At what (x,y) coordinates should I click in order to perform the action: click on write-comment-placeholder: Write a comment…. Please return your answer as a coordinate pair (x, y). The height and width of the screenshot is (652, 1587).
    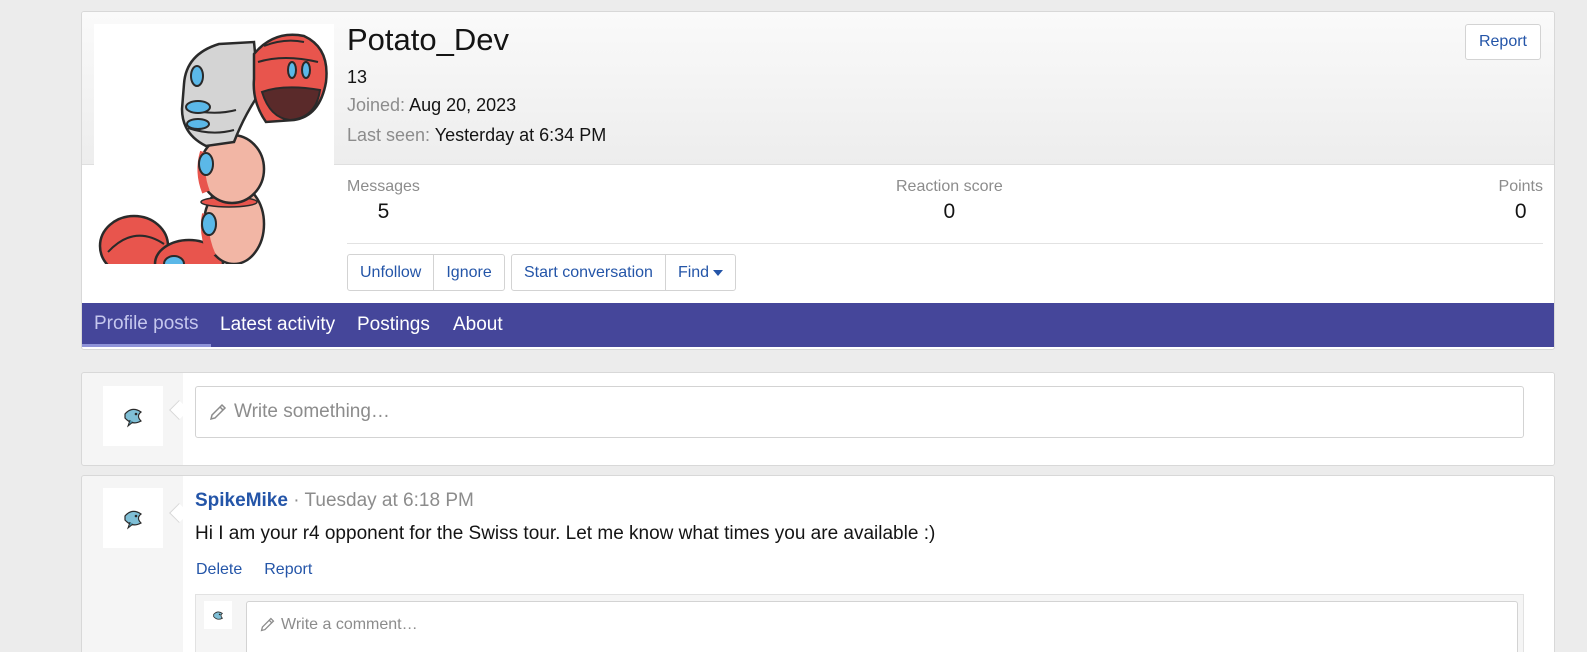
    Looking at the image, I should click on (349, 624).